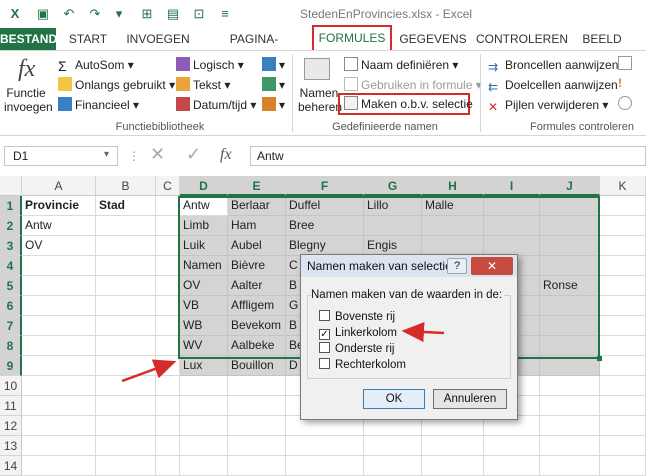 The height and width of the screenshot is (476, 646). What do you see at coordinates (283, 352) in the screenshot?
I see `annotation-arrows` at bounding box center [283, 352].